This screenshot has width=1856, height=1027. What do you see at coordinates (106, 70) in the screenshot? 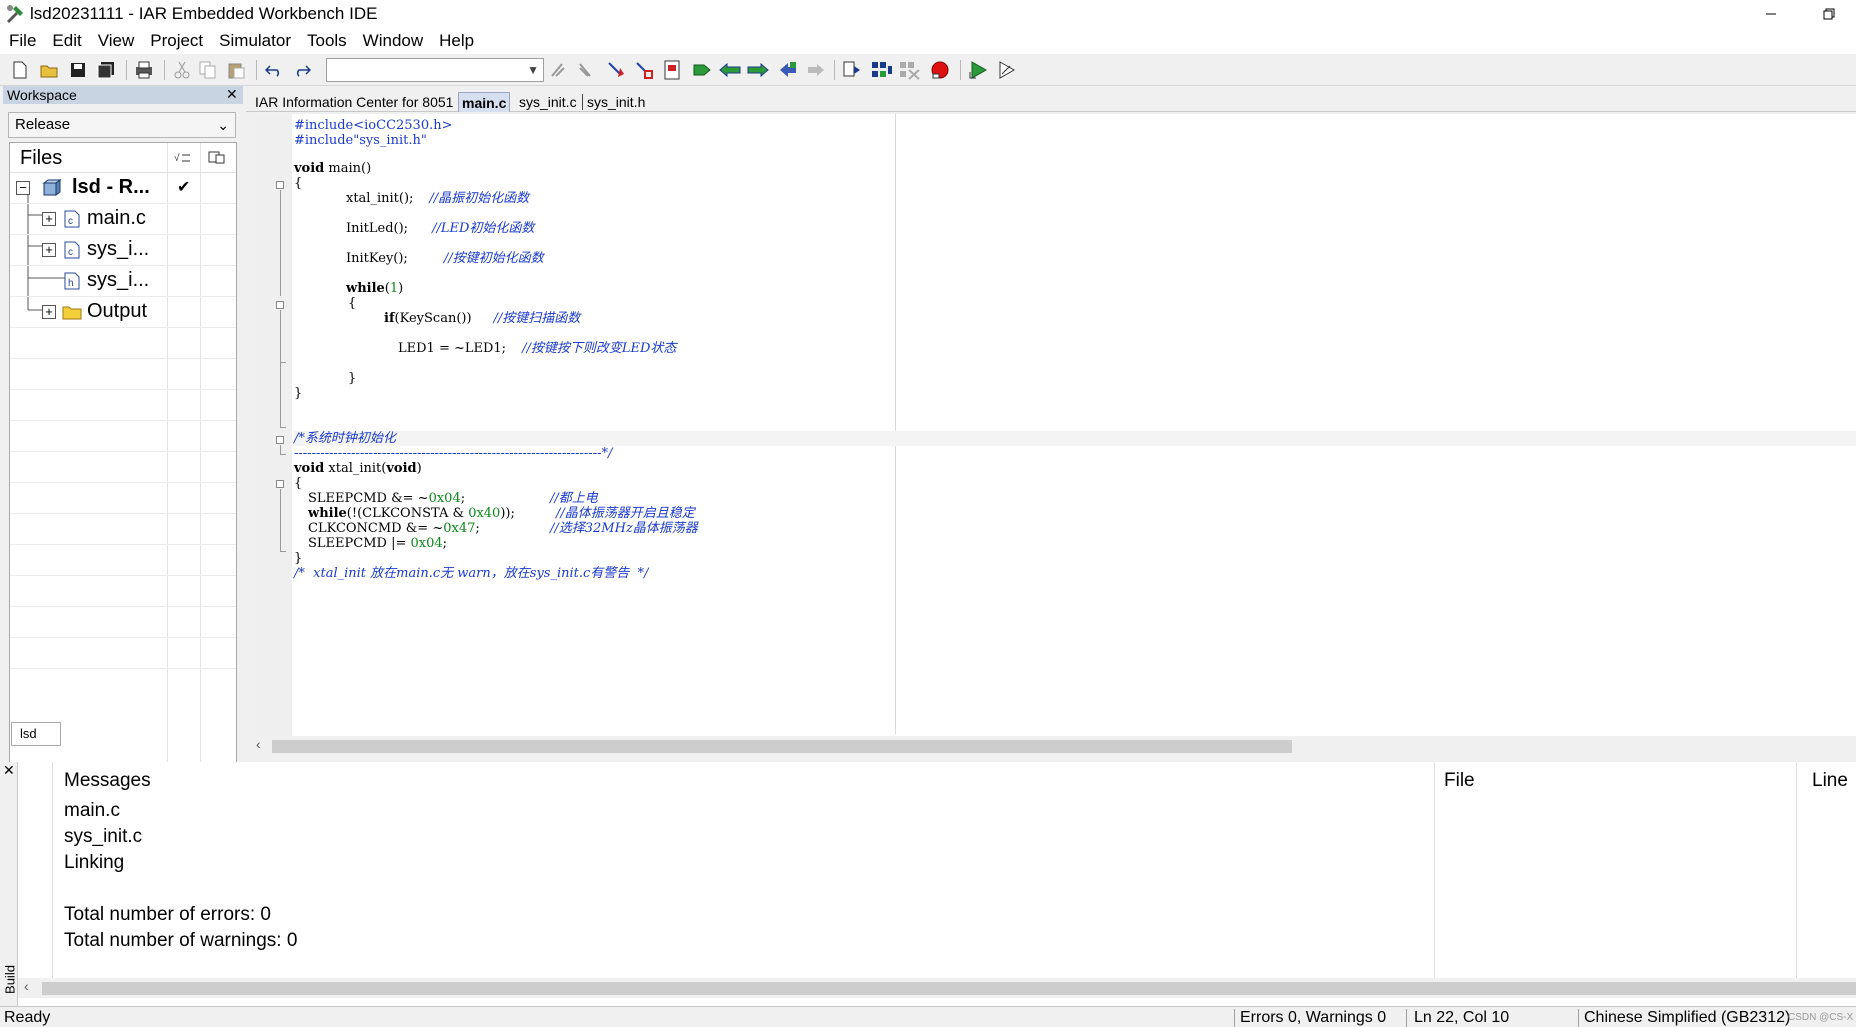
I see `save-all-icon` at bounding box center [106, 70].